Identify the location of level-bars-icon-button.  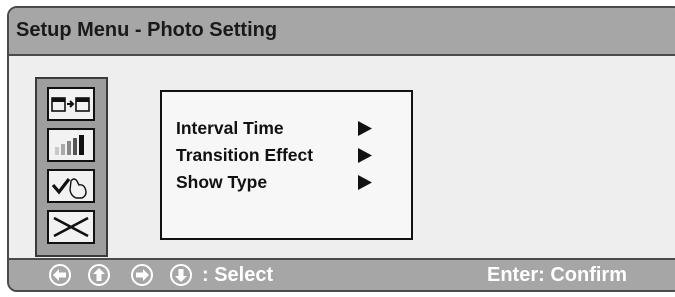
(71, 145).